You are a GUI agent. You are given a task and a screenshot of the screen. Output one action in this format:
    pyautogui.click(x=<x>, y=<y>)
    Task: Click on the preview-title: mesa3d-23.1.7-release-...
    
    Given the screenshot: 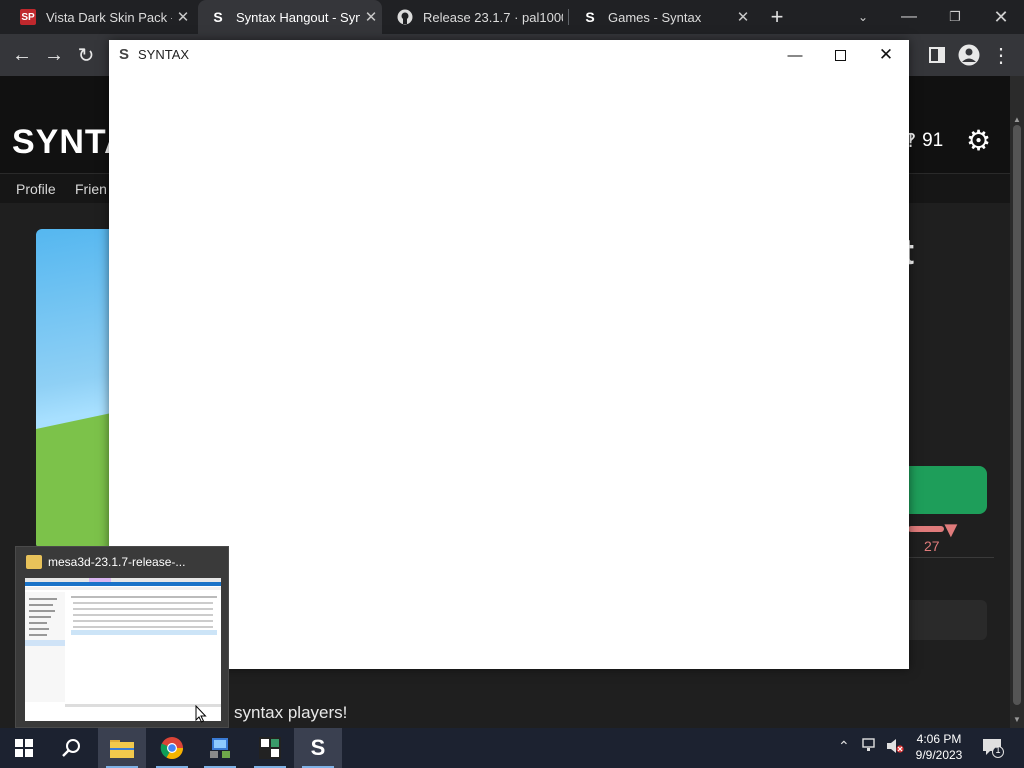 What is the action you would take?
    pyautogui.click(x=117, y=562)
    